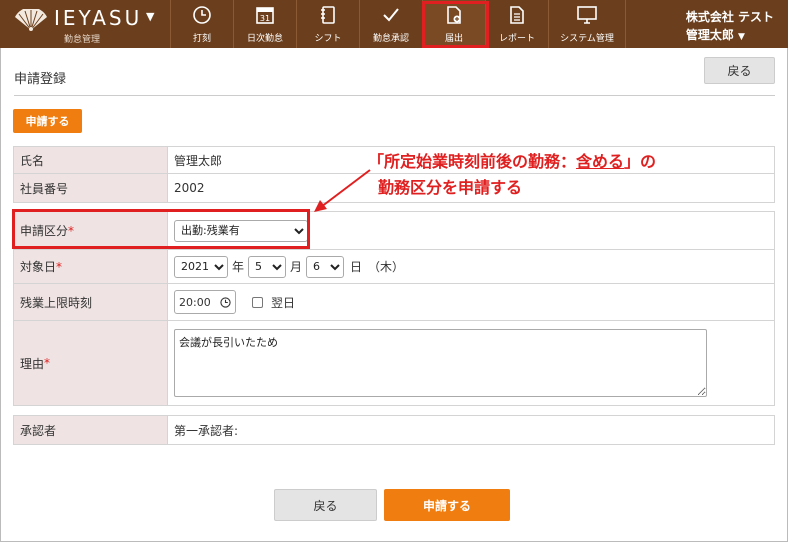 The width and height of the screenshot is (788, 542). What do you see at coordinates (516, 39) in the screenshot?
I see `nav-label: レポート` at bounding box center [516, 39].